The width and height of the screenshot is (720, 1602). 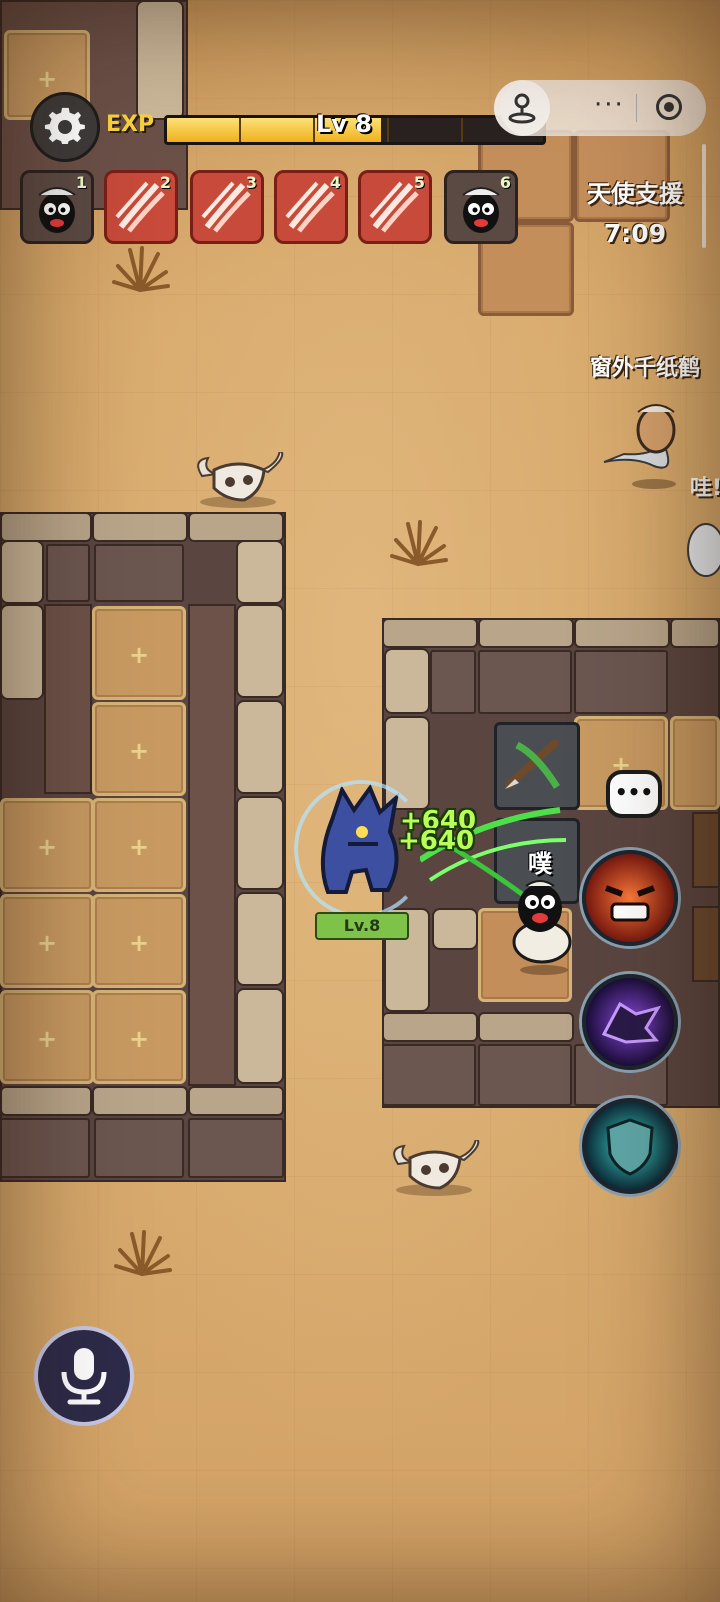 I want to click on joystick-icon, so click(x=522, y=108).